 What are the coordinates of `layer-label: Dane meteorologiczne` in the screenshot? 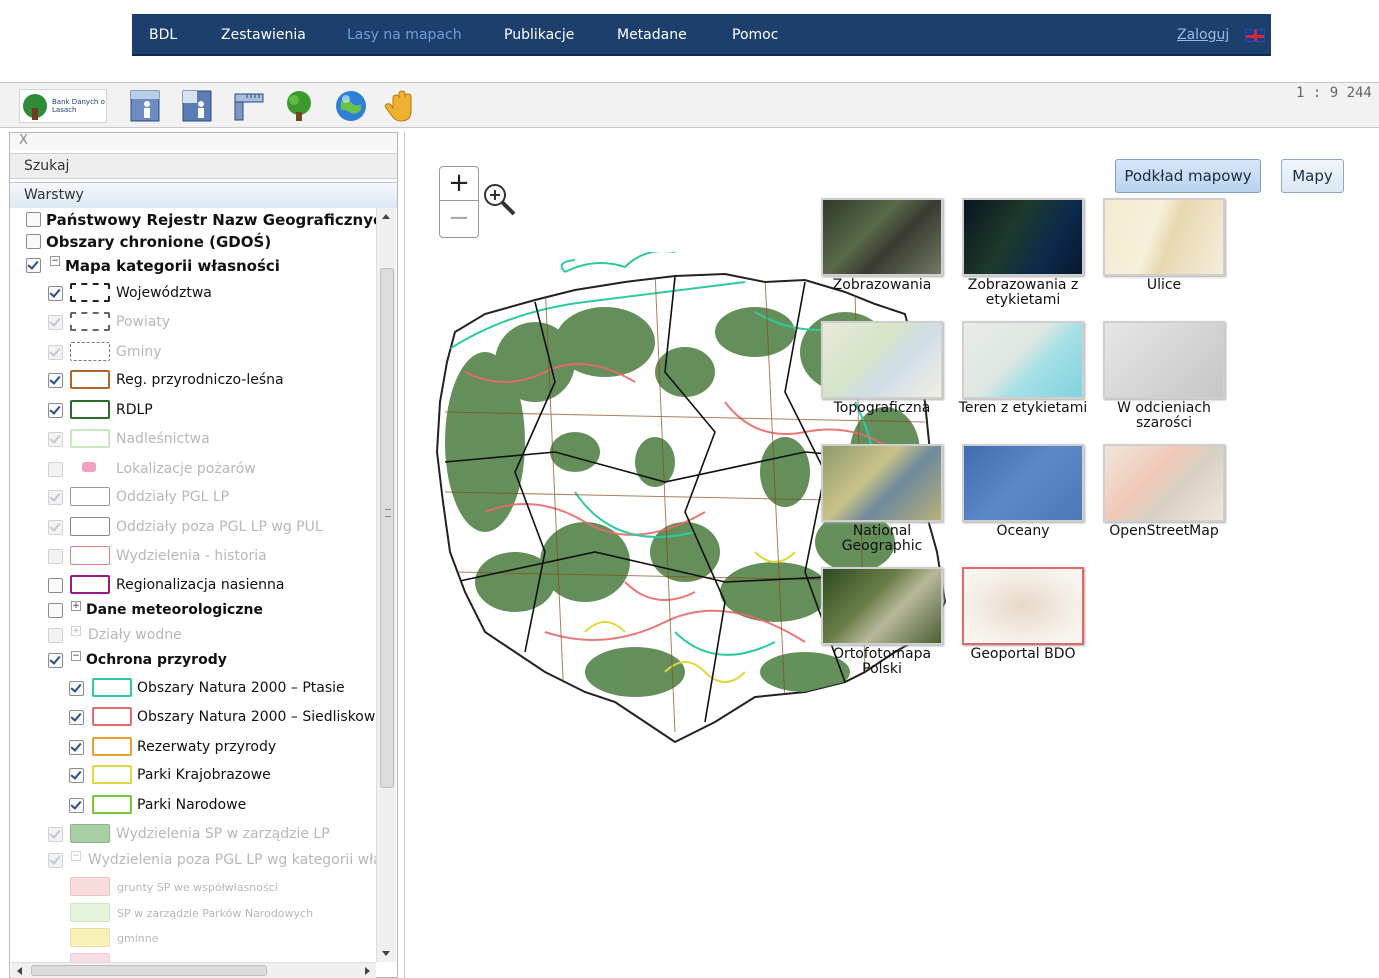 It's located at (174, 610).